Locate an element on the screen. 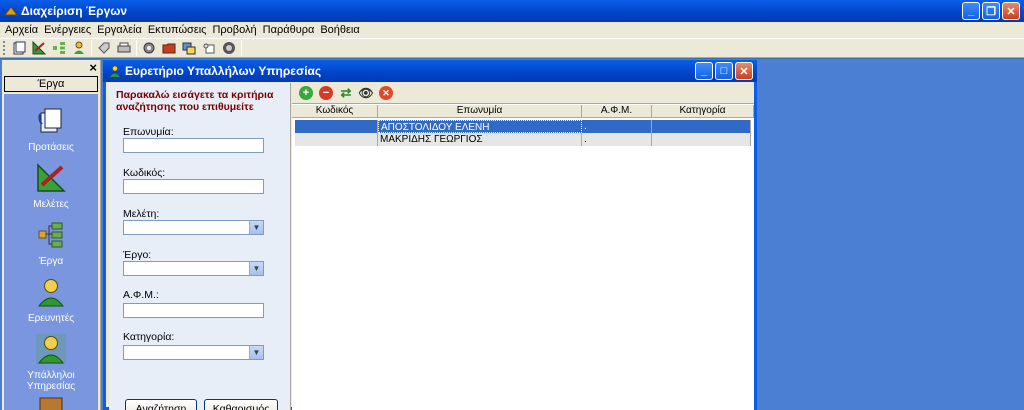 The width and height of the screenshot is (1024, 410). column-header-category: Κατηγορία is located at coordinates (703, 111).